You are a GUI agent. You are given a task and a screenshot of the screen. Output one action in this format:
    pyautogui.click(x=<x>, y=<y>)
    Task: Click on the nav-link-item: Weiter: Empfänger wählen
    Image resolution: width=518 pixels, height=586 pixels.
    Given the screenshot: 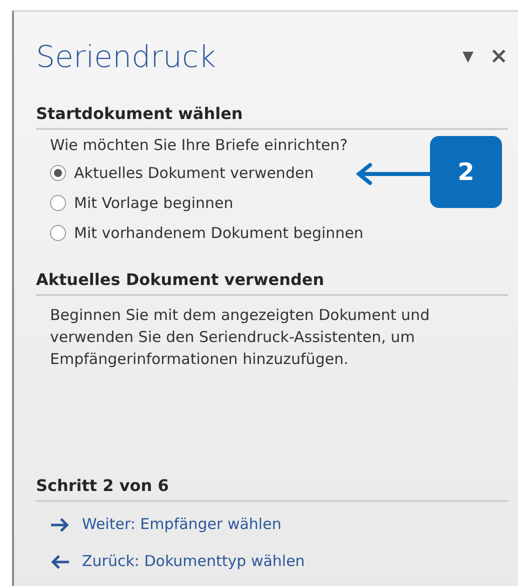 What is the action you would take?
    pyautogui.click(x=279, y=524)
    